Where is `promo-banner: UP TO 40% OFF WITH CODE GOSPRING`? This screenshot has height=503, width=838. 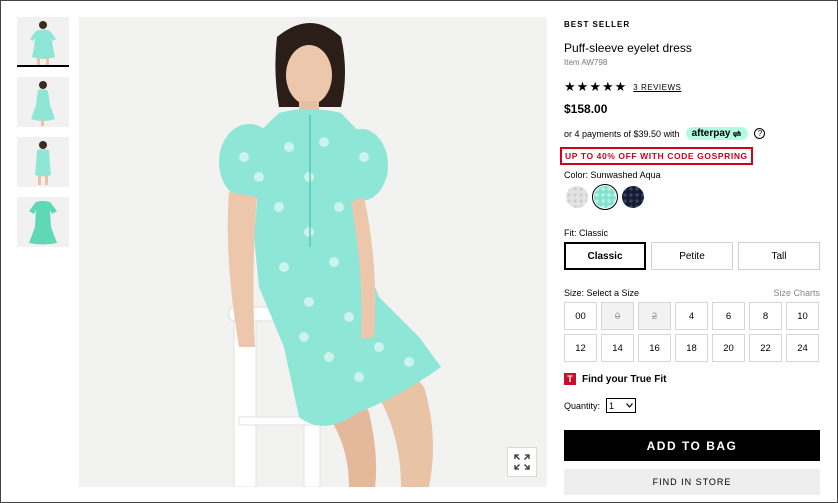 promo-banner: UP TO 40% OFF WITH CODE GOSPRING is located at coordinates (656, 156).